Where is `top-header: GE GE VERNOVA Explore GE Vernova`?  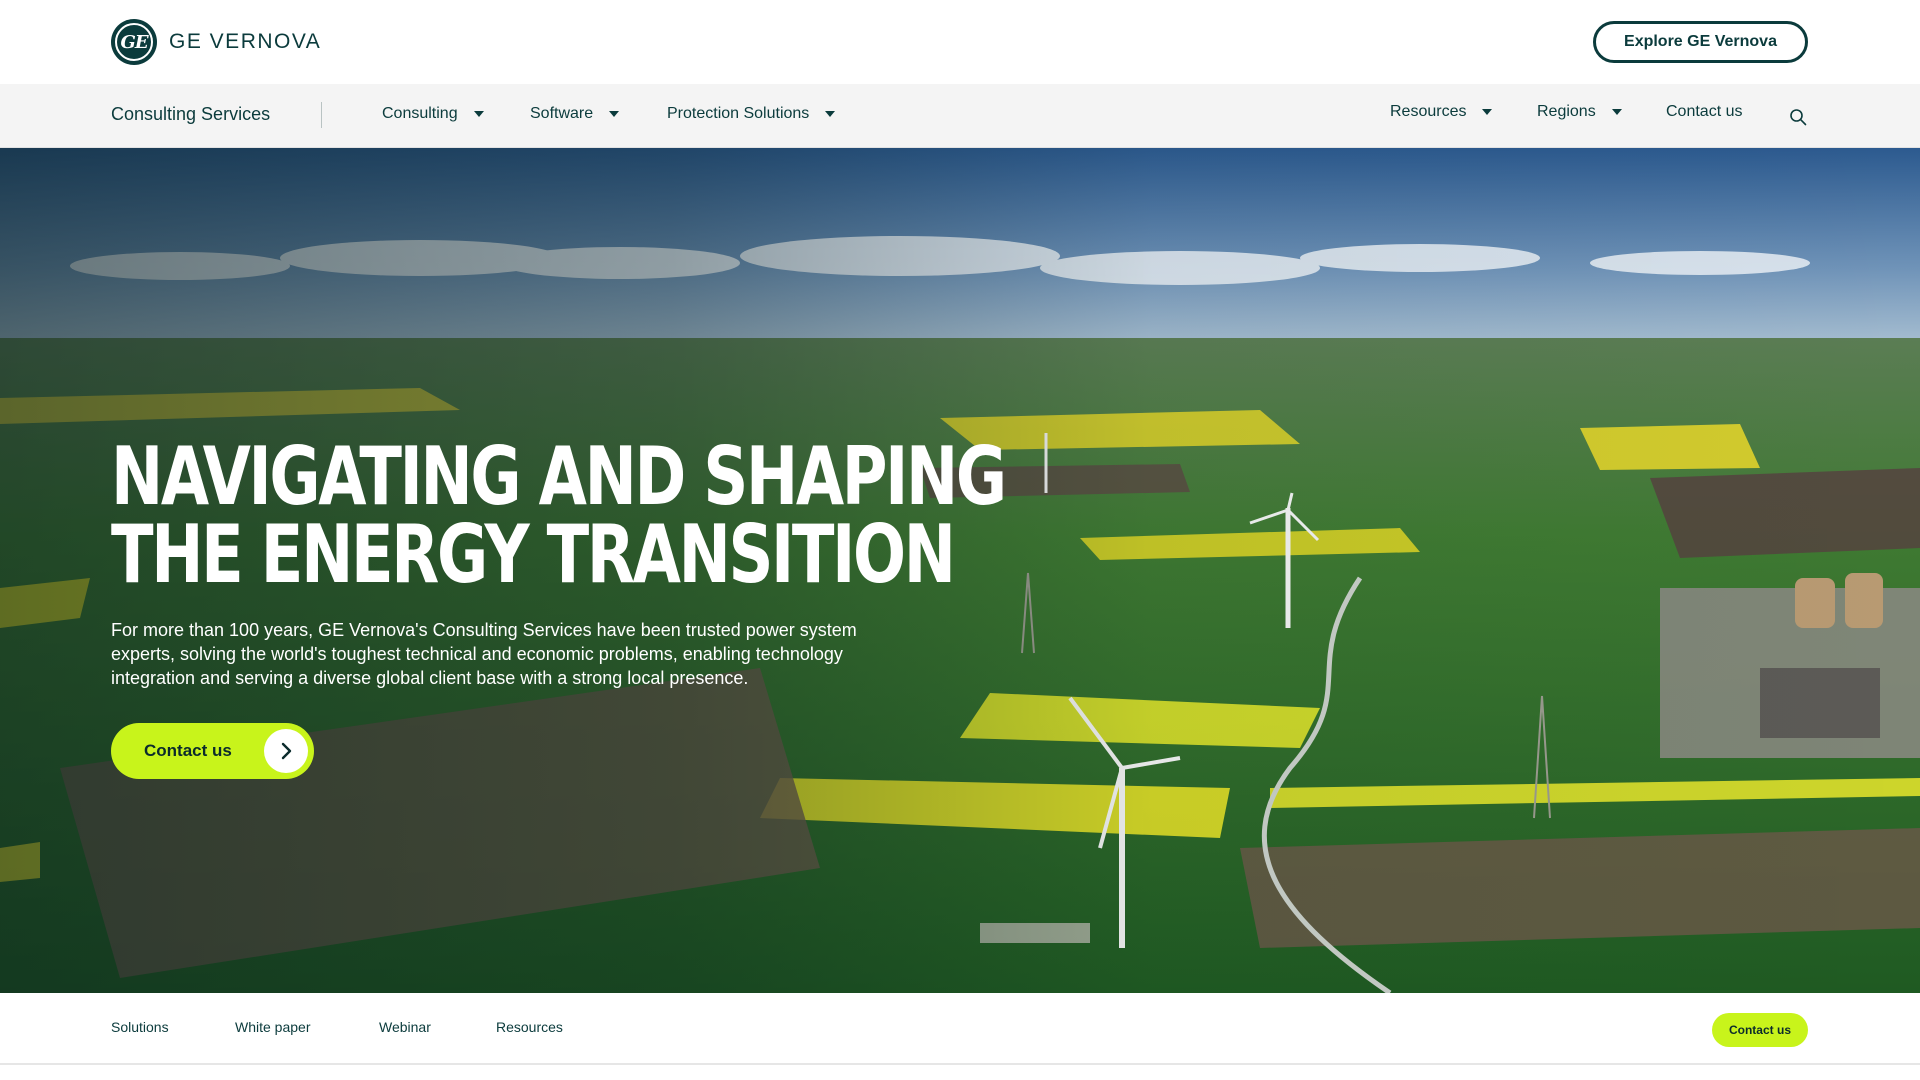
top-header: GE GE VERNOVA Explore GE Vernova is located at coordinates (960, 42).